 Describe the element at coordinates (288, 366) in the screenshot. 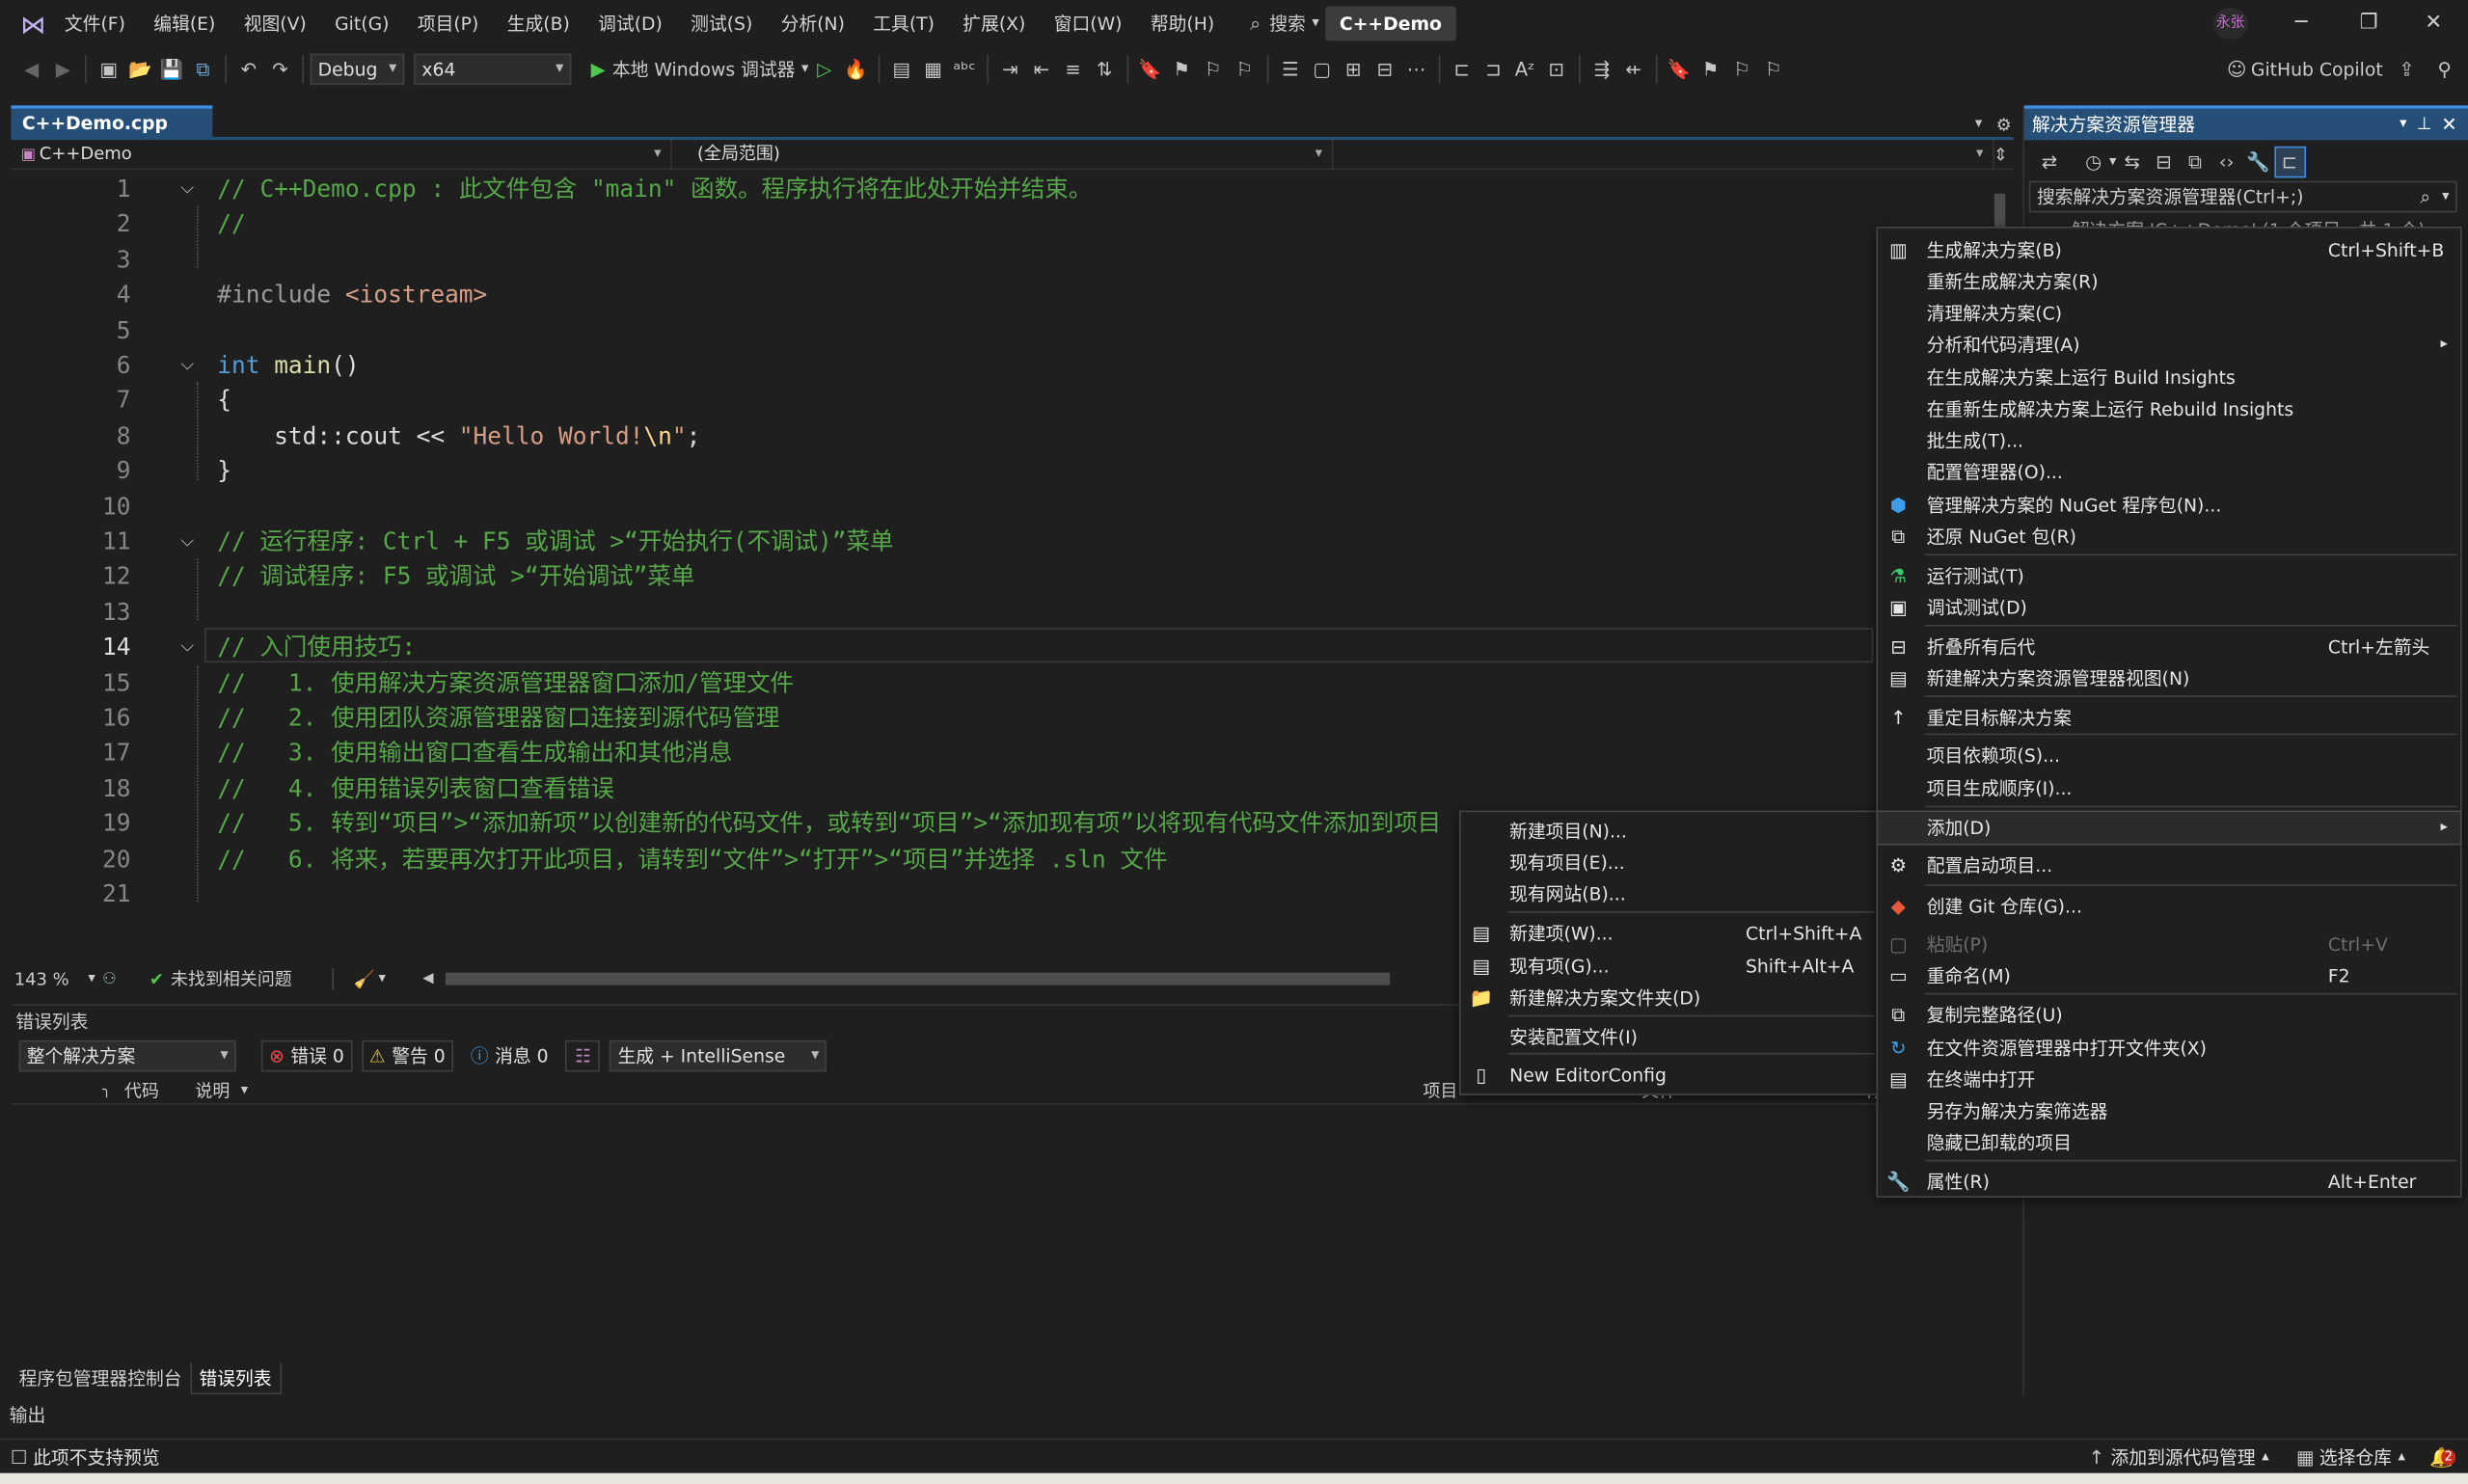

I see `code-line: int main()` at that location.